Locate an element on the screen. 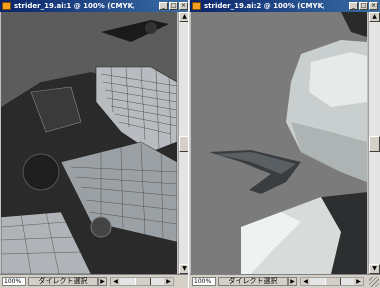 The image size is (380, 288). scroll-up-arrow: ▲ is located at coordinates (374, 17).